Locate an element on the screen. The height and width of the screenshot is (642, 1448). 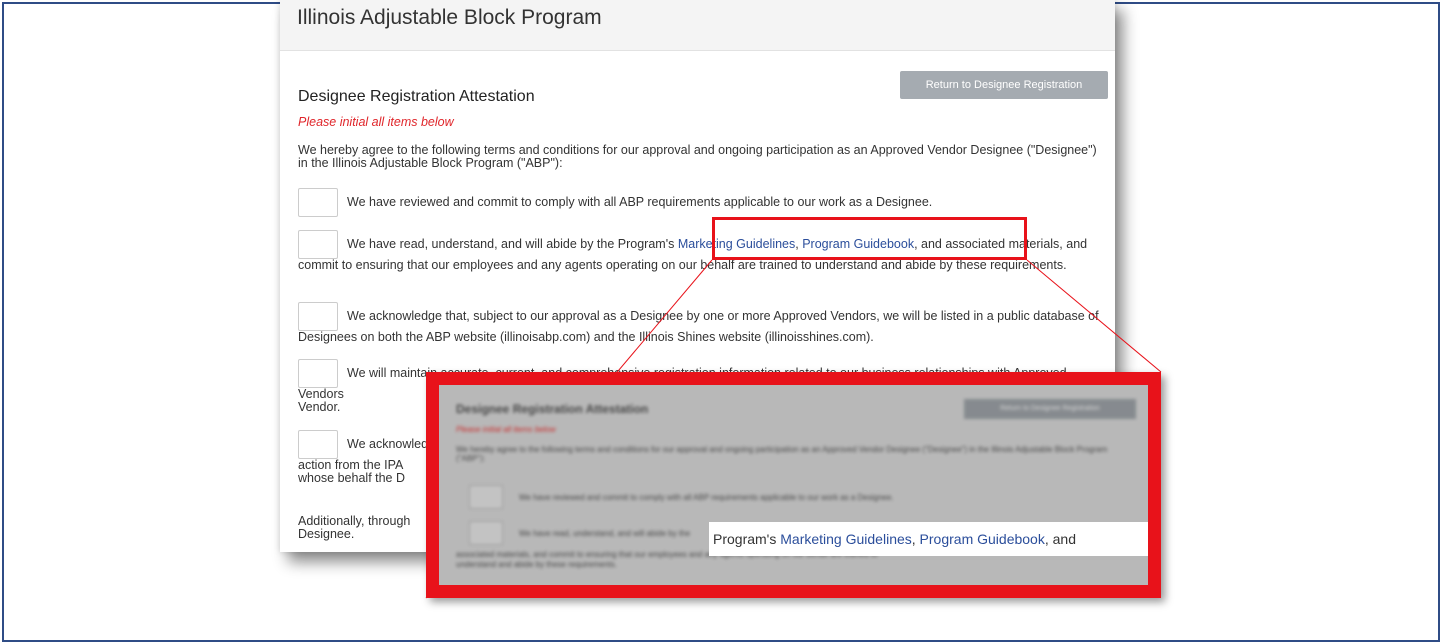
zoom-focus-after: , and is located at coordinates (1060, 539).